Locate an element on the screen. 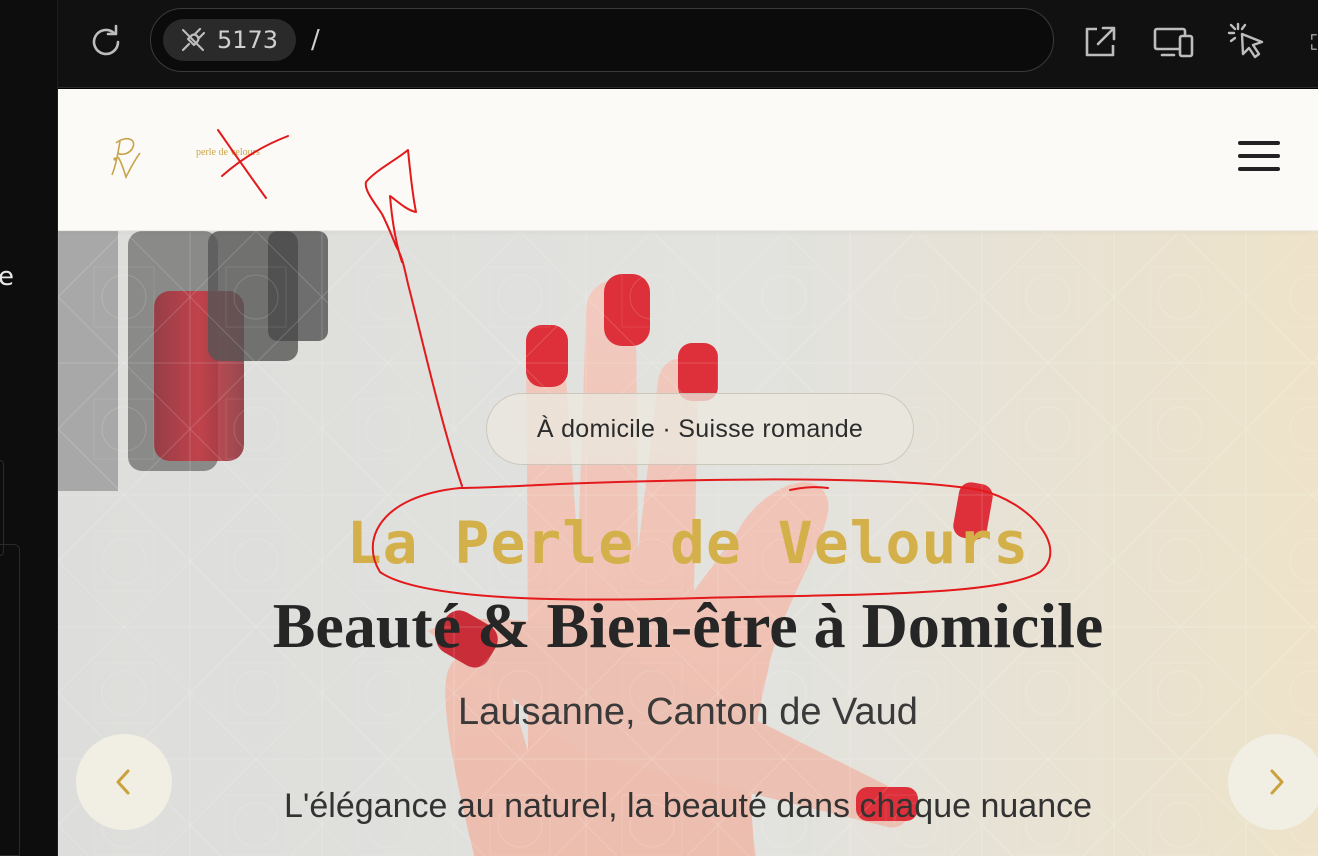 This screenshot has height=856, width=1318. hero-headline: Beauté & Bien-être à Domicile is located at coordinates (688, 625).